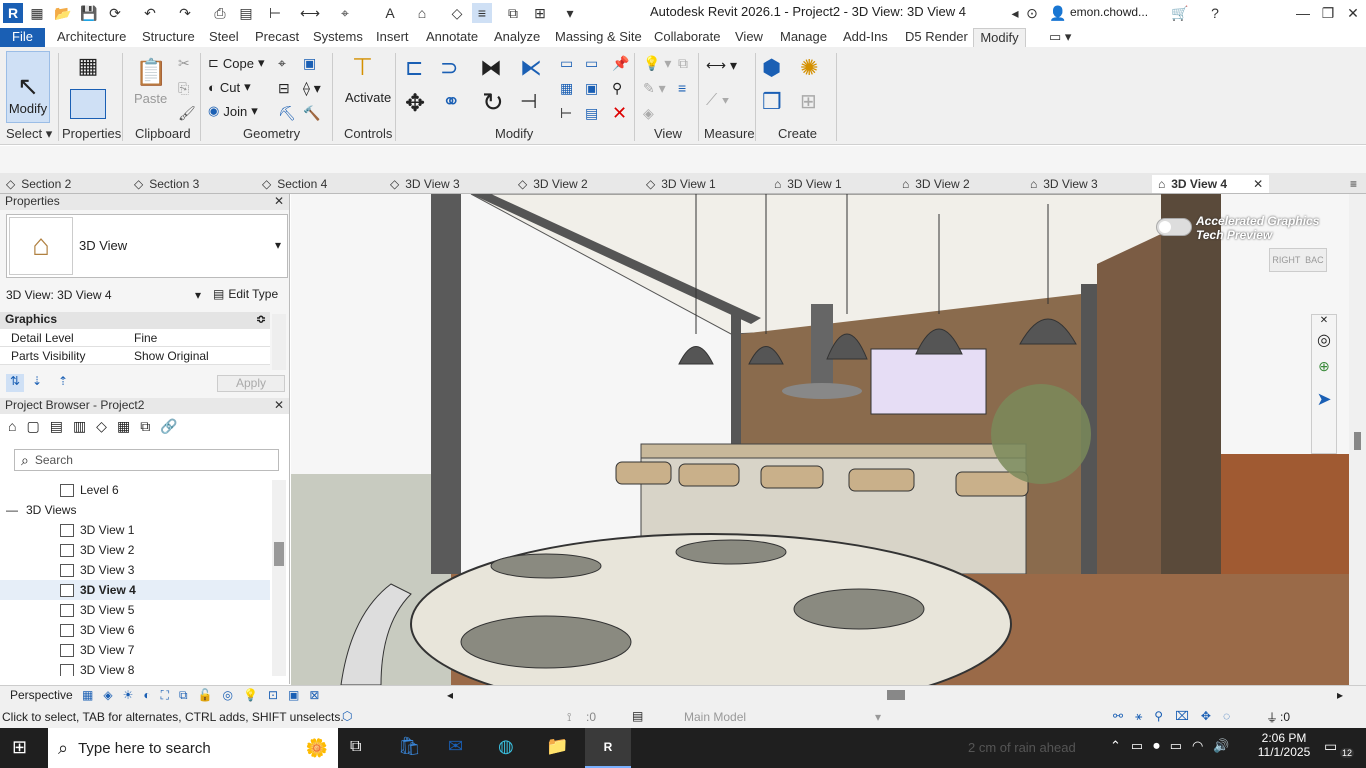  I want to click on recording-icon: ⏺, so click(1156, 746).